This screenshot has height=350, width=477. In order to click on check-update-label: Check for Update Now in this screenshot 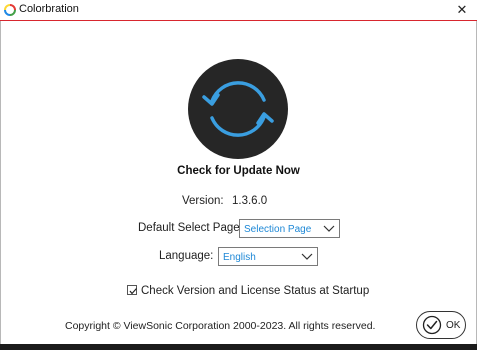, I will do `click(238, 171)`.